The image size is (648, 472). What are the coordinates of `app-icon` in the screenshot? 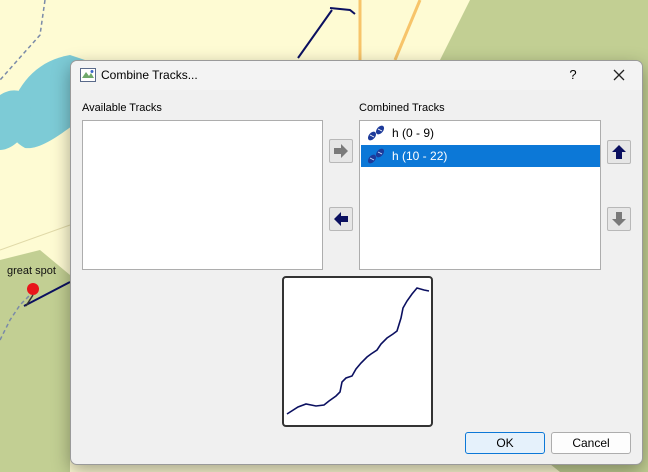 It's located at (88, 75).